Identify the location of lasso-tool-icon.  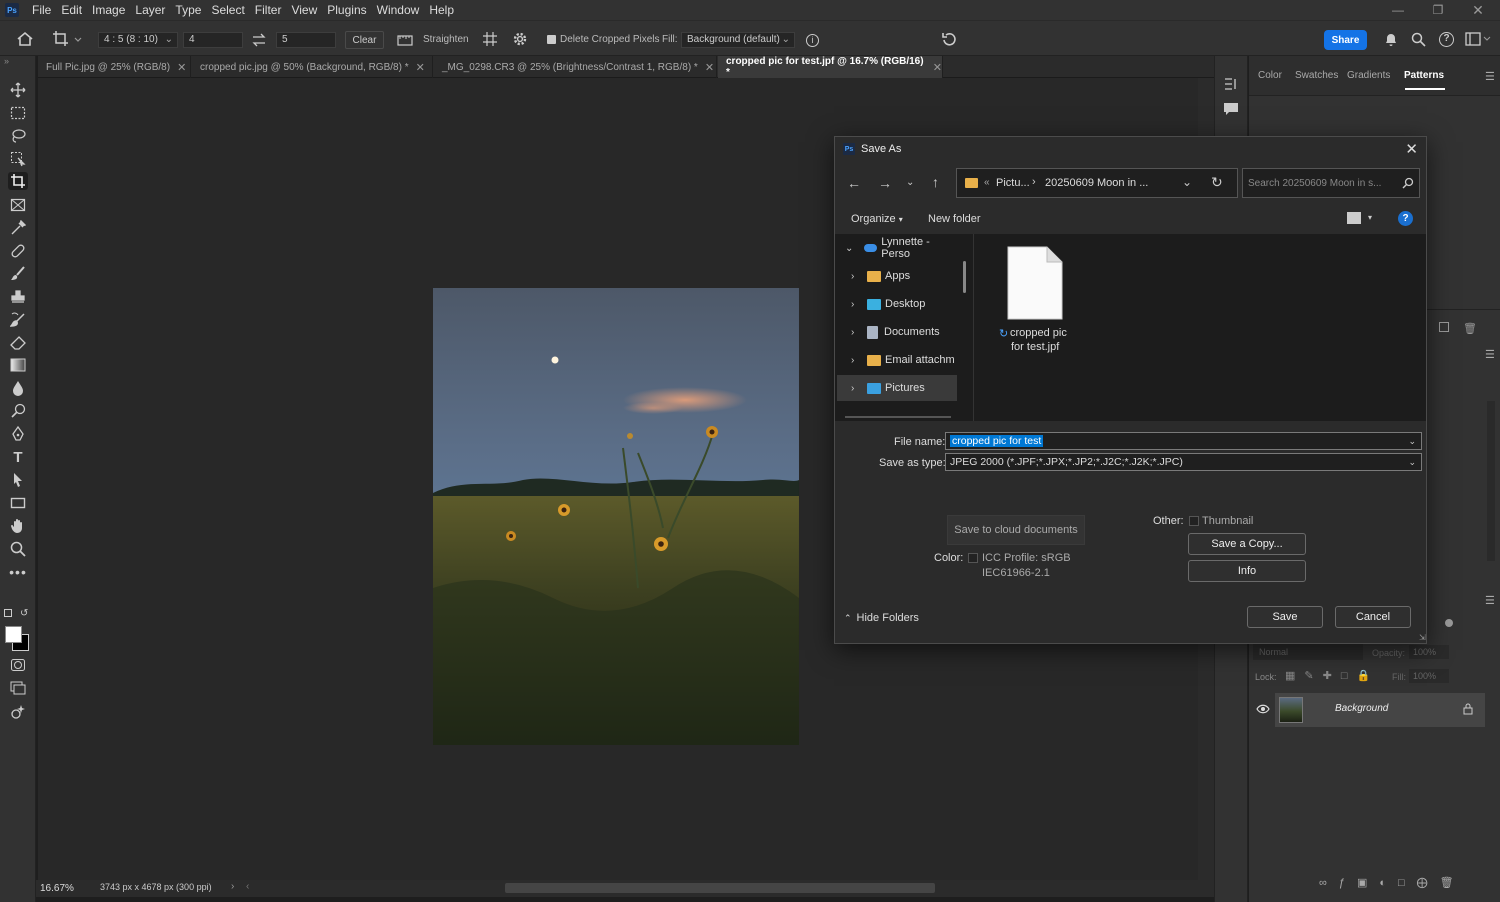
(18, 136).